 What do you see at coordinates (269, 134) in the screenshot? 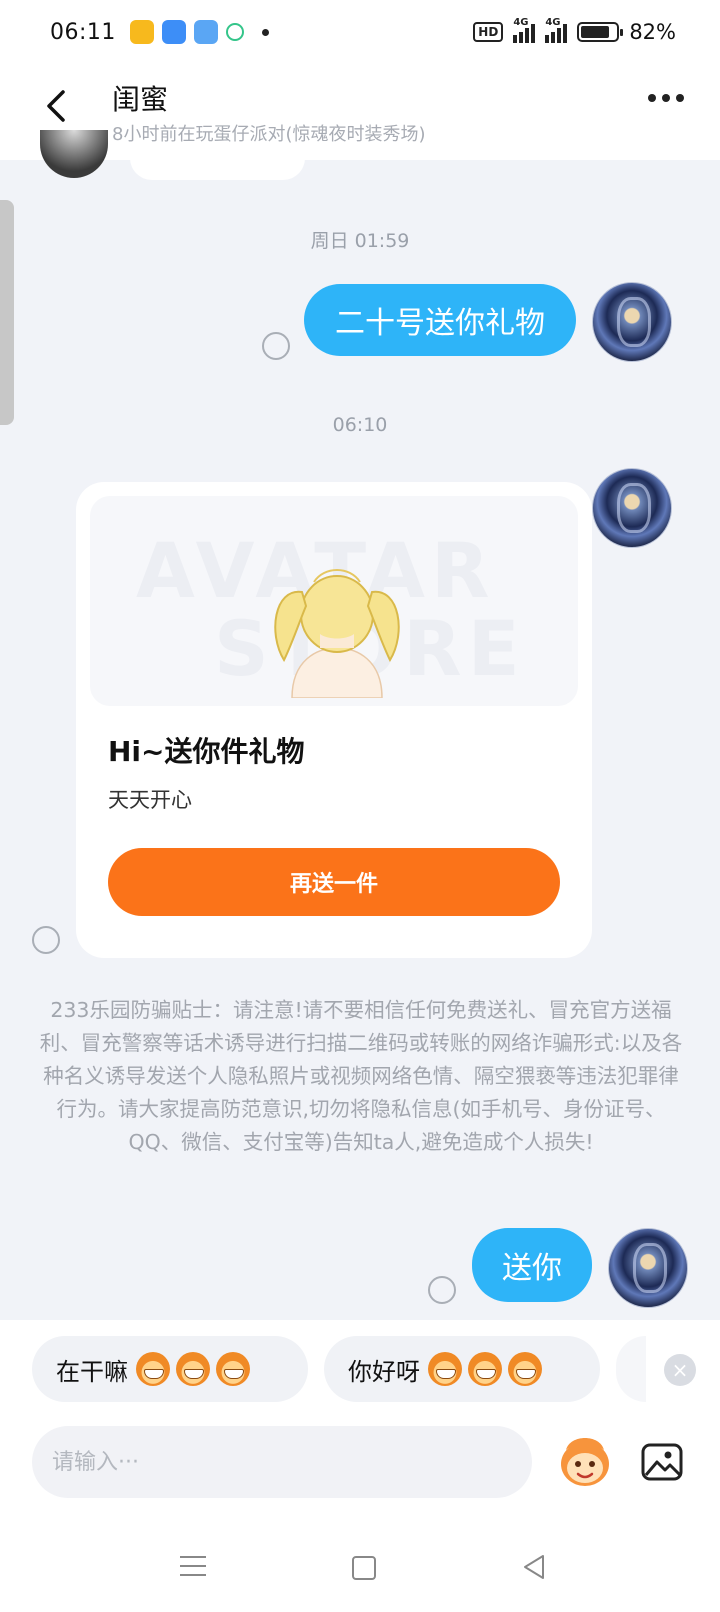
I see `chat-status: 8小时前在玩蛋仔派对(惊魂夜时装秀场)` at bounding box center [269, 134].